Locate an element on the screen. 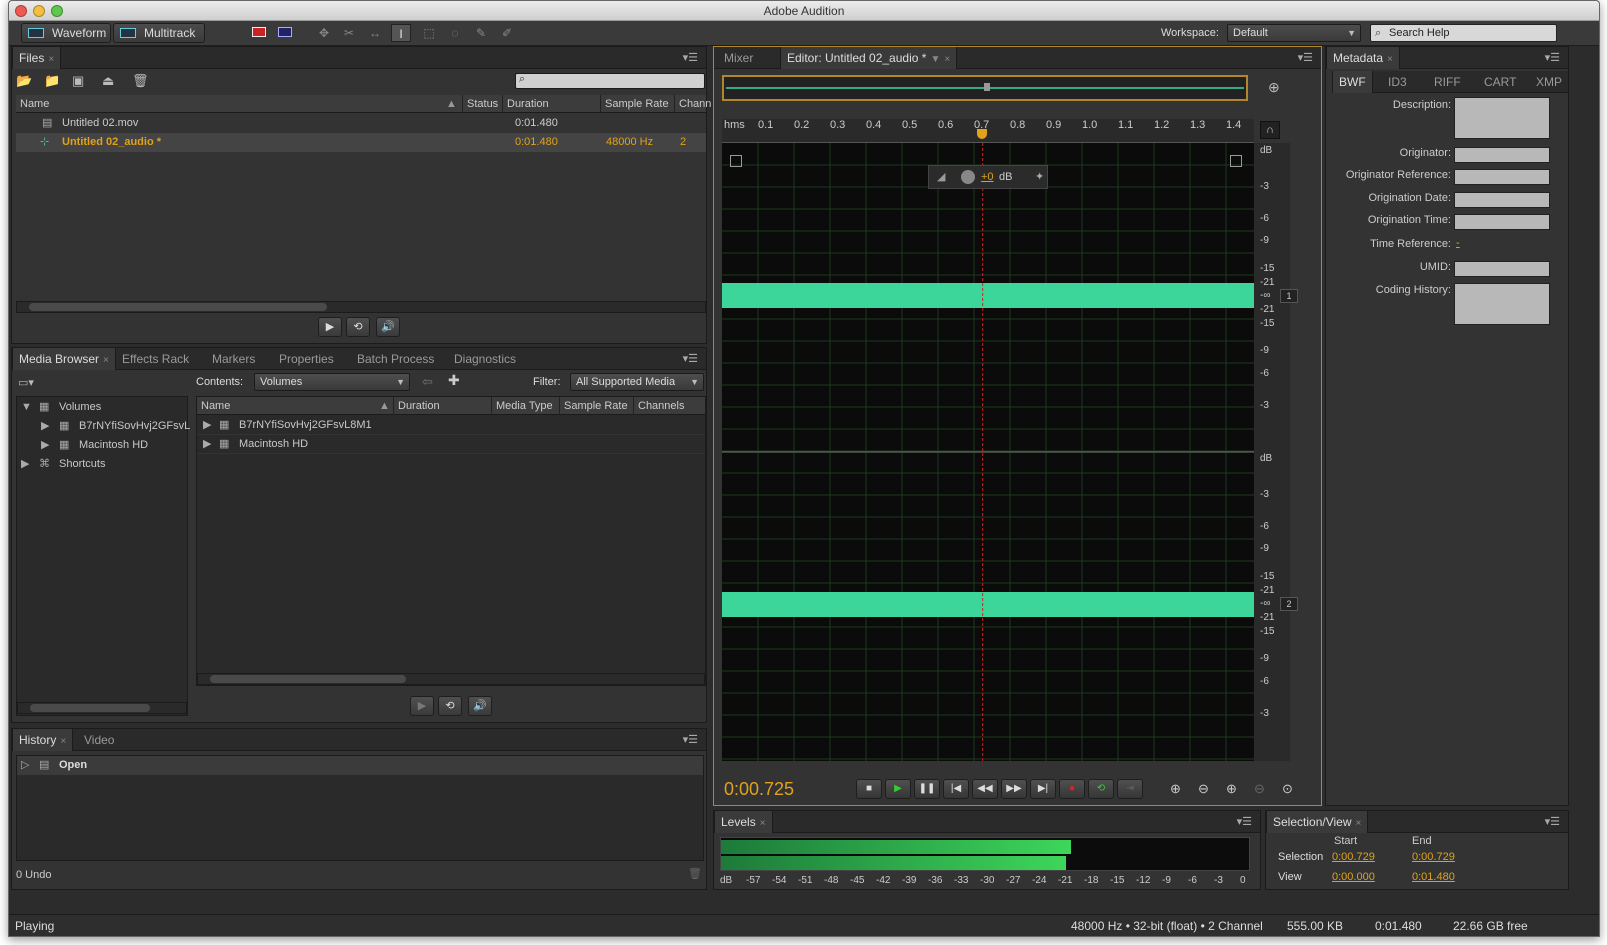 Image resolution: width=1607 pixels, height=945 pixels. record-button: ● is located at coordinates (1072, 789).